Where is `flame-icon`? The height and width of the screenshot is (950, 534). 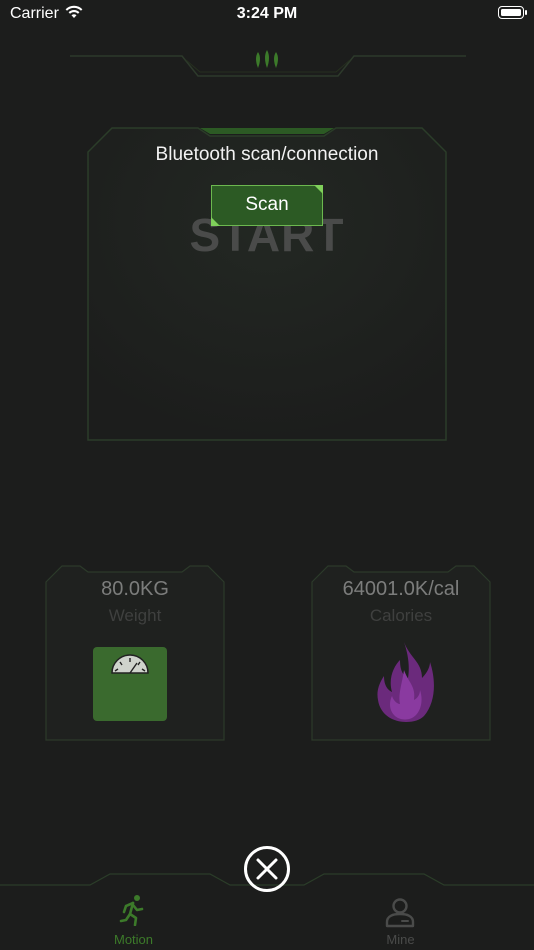
flame-icon is located at coordinates (405, 684).